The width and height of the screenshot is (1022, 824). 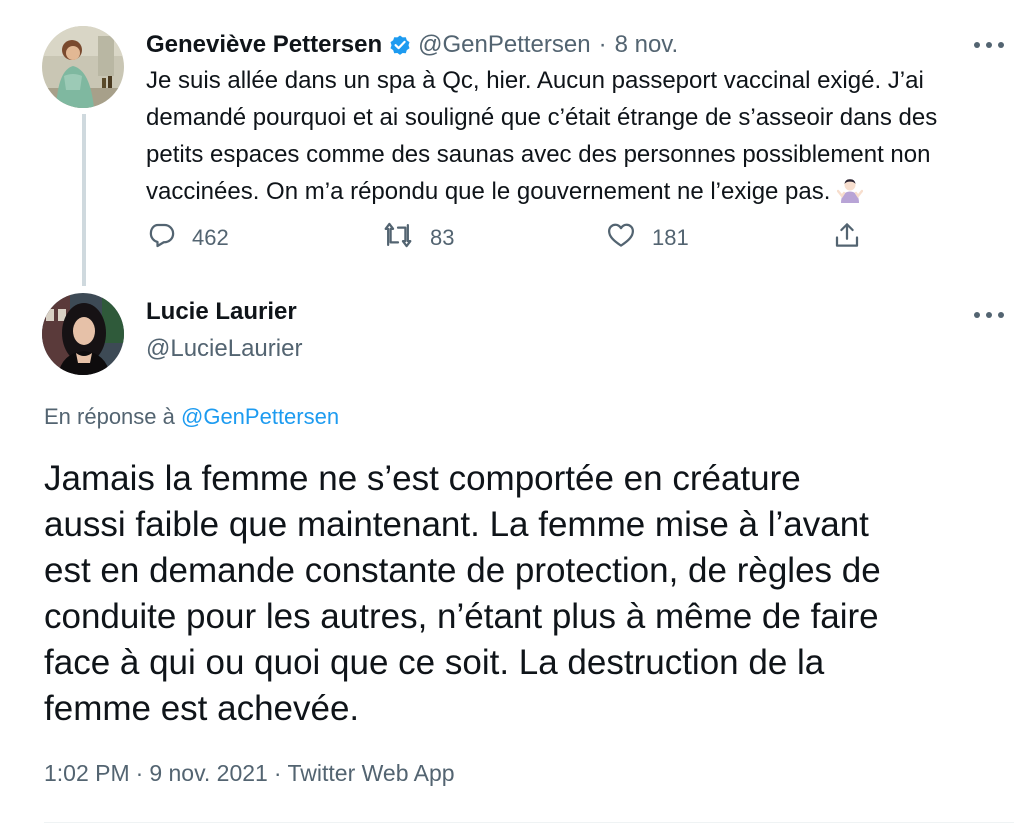 What do you see at coordinates (621, 238) in the screenshot?
I see `heart-icon` at bounding box center [621, 238].